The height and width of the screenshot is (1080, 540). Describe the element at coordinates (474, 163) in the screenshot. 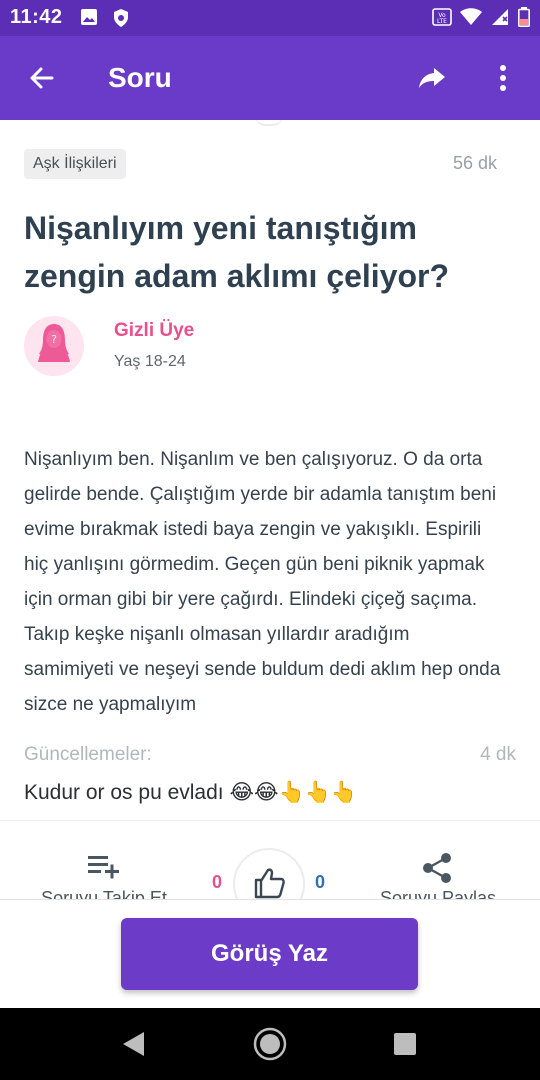

I see `question-time: 56 dk` at that location.